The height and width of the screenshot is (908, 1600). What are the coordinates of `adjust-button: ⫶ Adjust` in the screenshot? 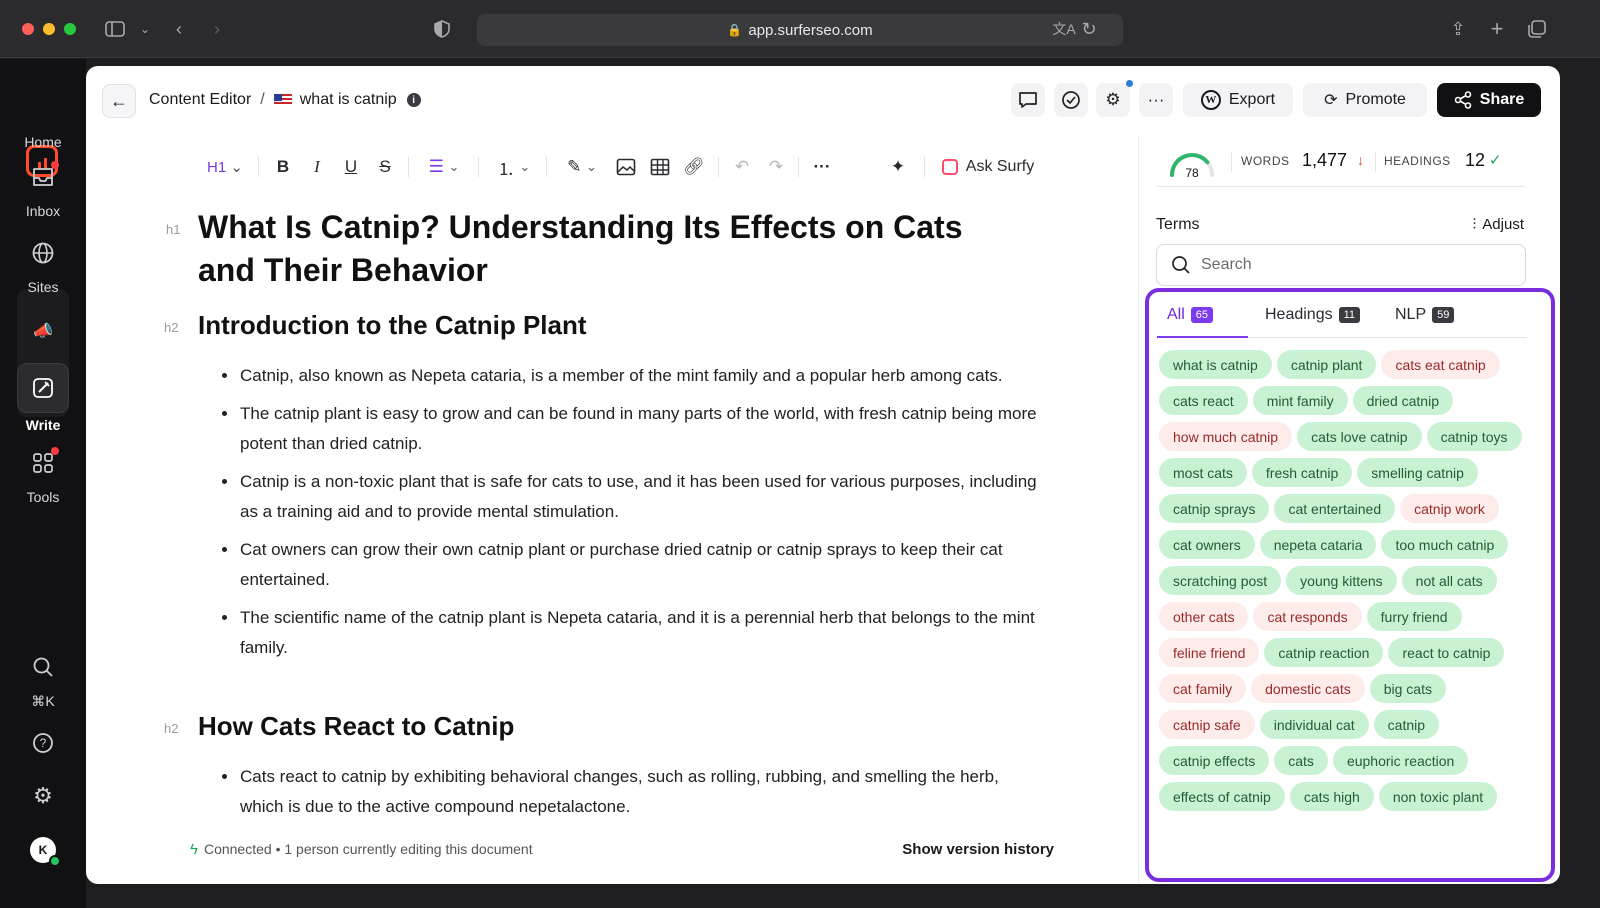 It's located at (1498, 224).